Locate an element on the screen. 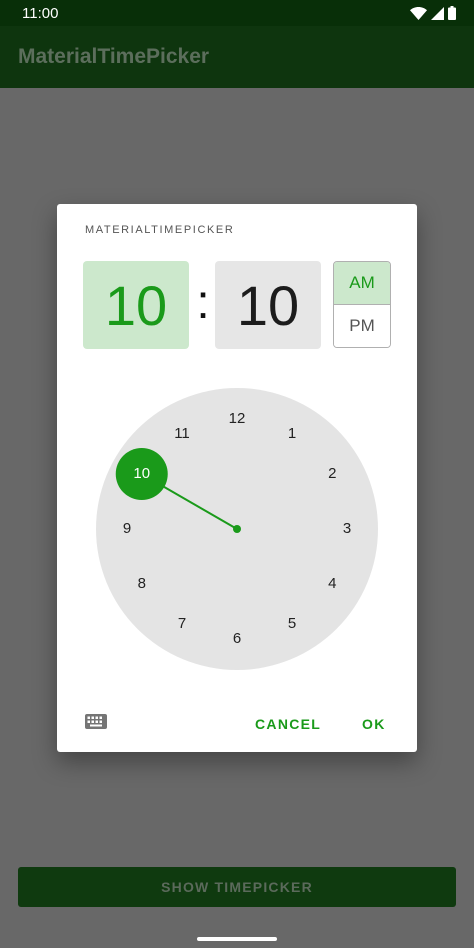  app-title: MaterialTimePicker is located at coordinates (114, 56).